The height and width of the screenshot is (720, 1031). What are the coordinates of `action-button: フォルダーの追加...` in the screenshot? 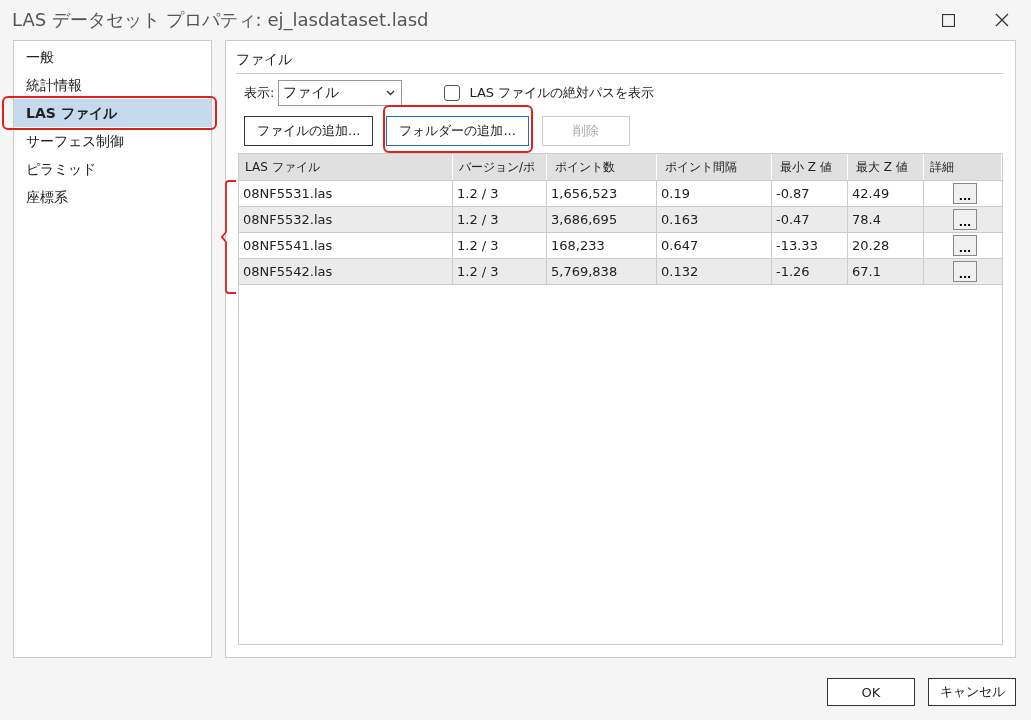 It's located at (457, 131).